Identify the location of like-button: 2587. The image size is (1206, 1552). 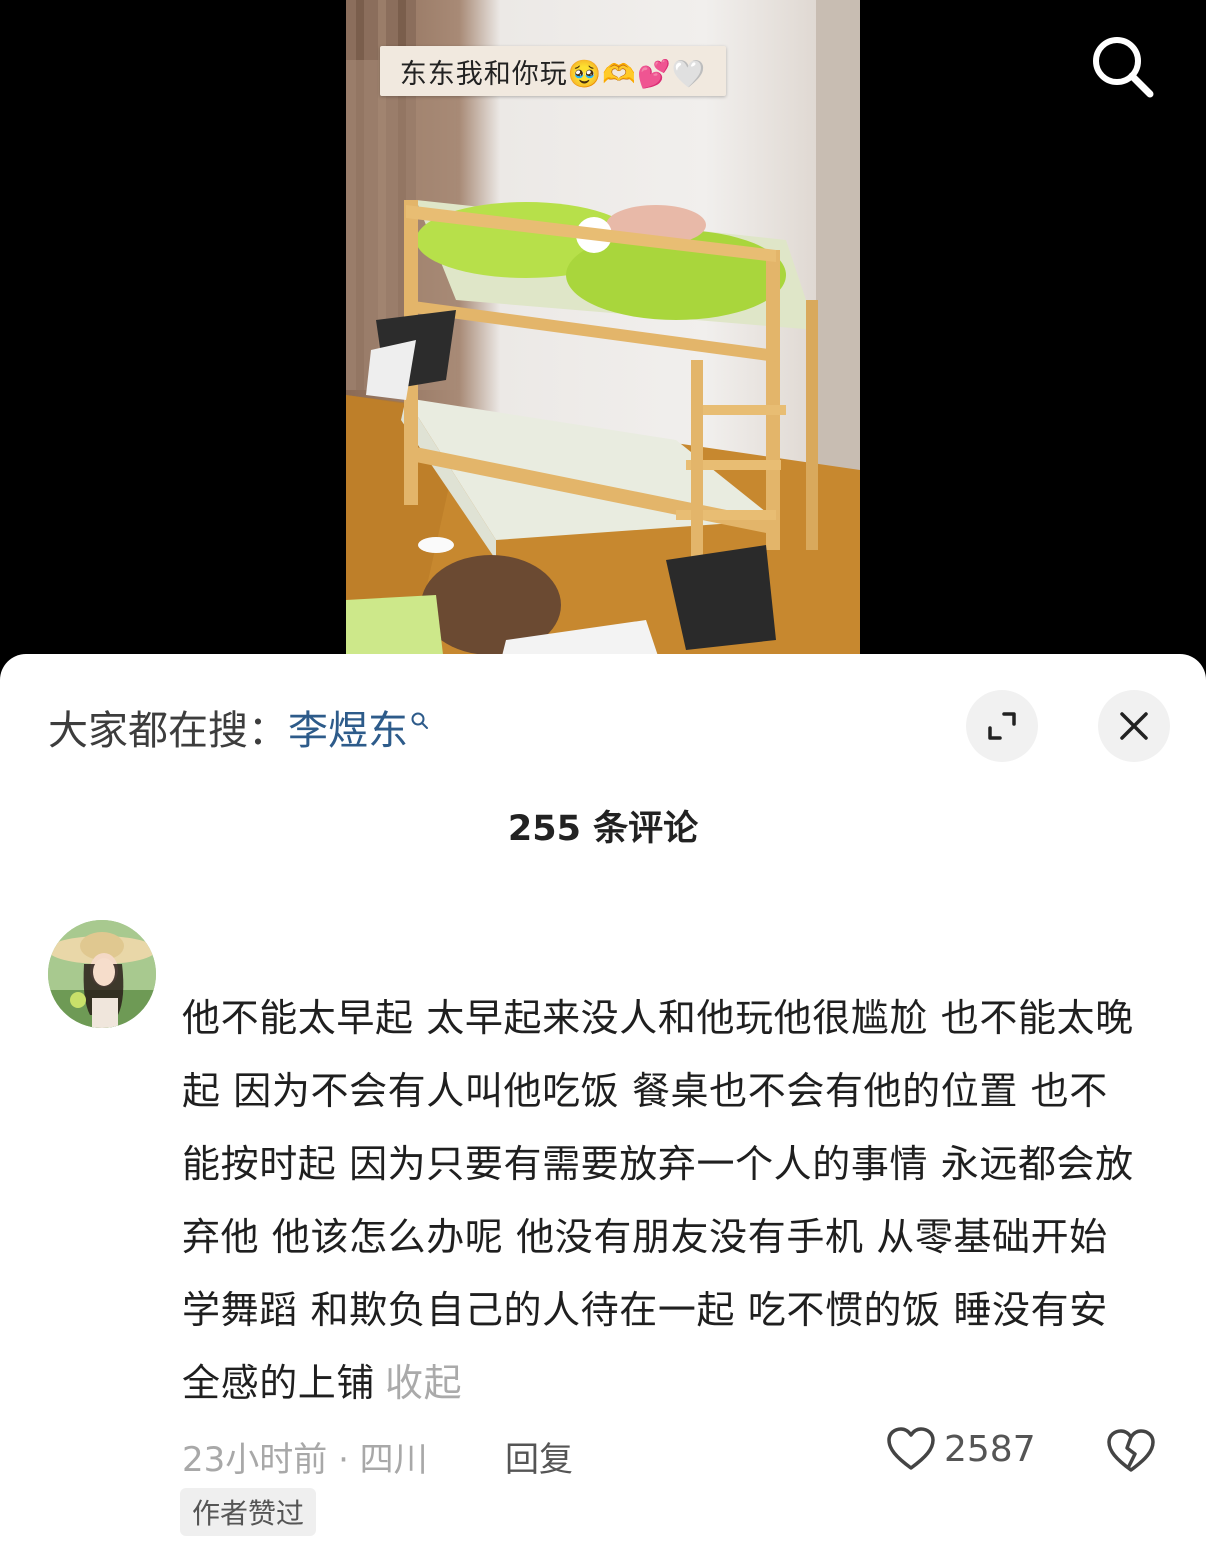
(961, 1449).